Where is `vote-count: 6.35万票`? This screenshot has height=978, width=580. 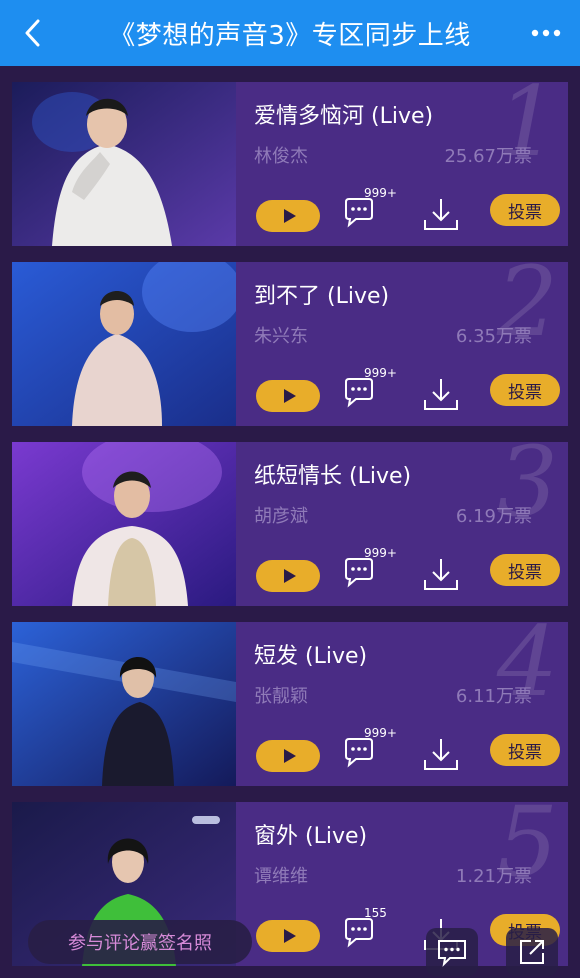
vote-count: 6.35万票 is located at coordinates (493, 336).